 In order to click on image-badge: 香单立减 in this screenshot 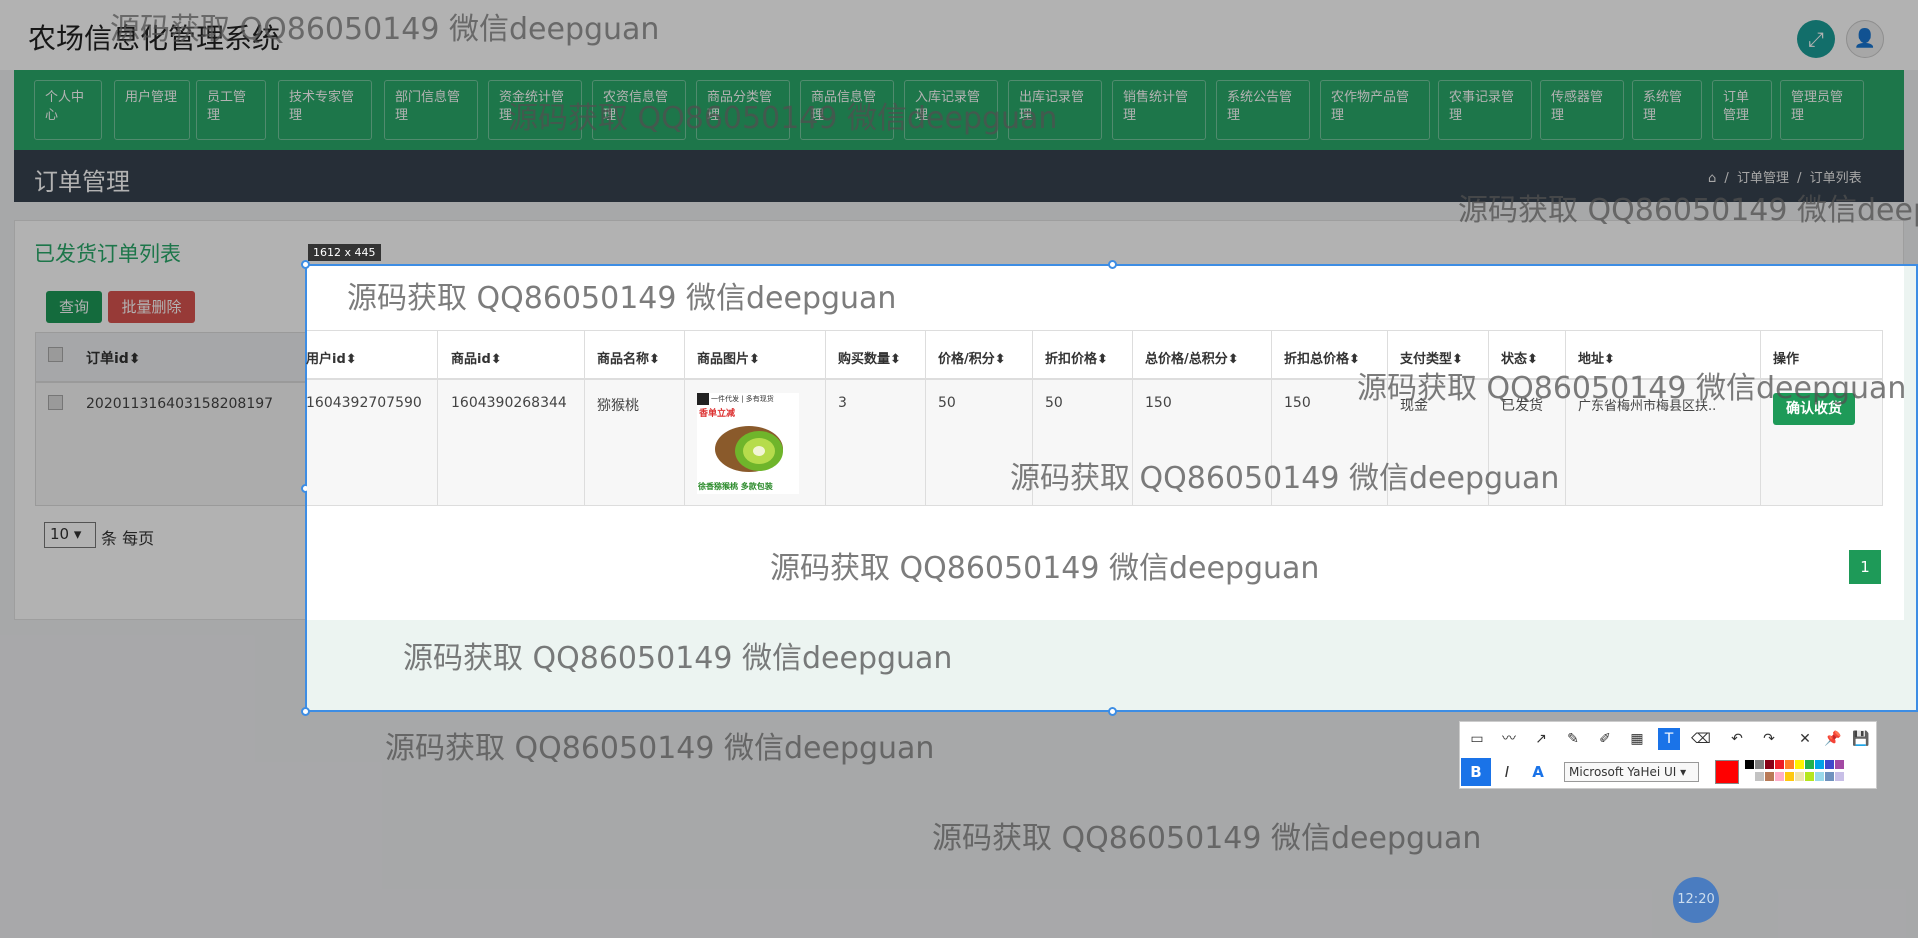, I will do `click(717, 414)`.